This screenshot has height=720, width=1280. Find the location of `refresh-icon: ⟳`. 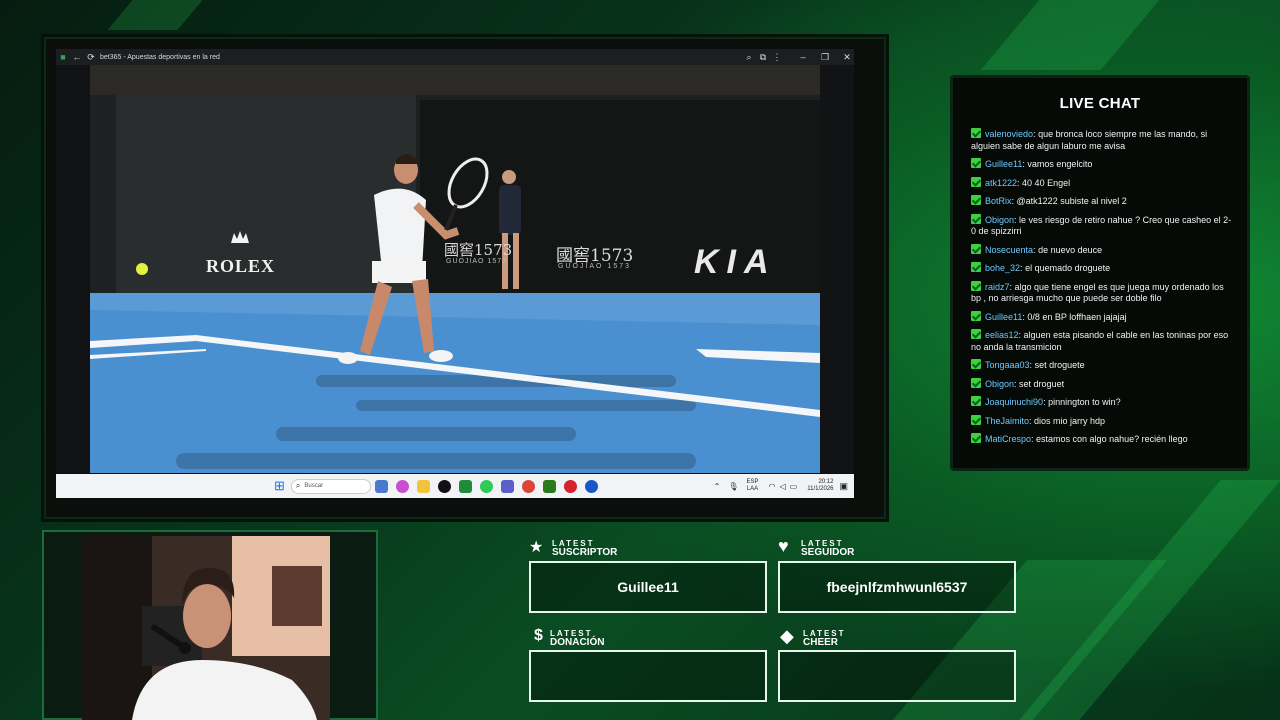

refresh-icon: ⟳ is located at coordinates (91, 57).